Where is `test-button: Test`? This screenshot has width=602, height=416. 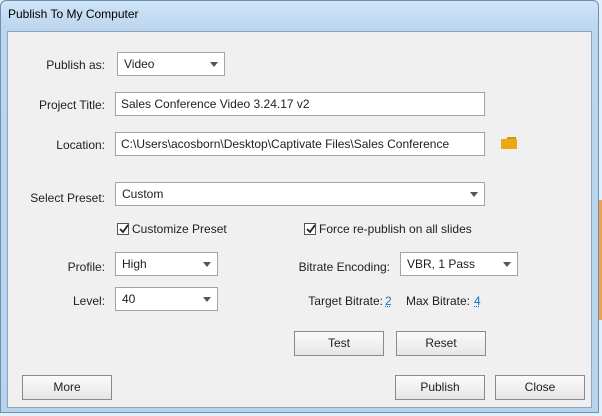 test-button: Test is located at coordinates (339, 343).